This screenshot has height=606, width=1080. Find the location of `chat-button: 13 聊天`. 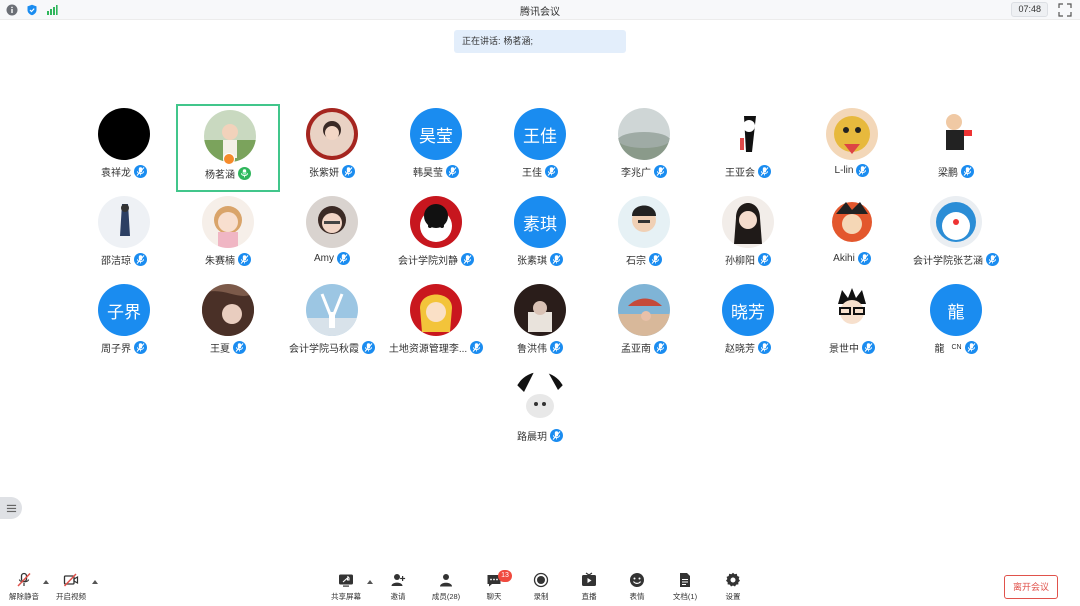

chat-button: 13 聊天 is located at coordinates (494, 586).